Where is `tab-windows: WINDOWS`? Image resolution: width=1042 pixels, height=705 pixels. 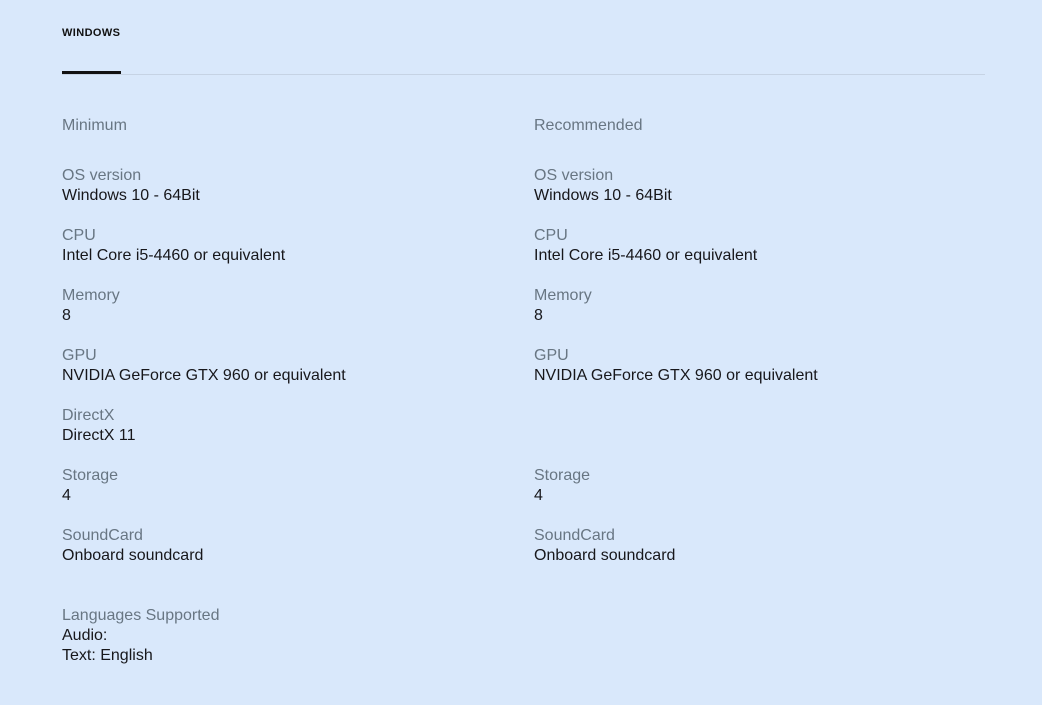 tab-windows: WINDOWS is located at coordinates (91, 51).